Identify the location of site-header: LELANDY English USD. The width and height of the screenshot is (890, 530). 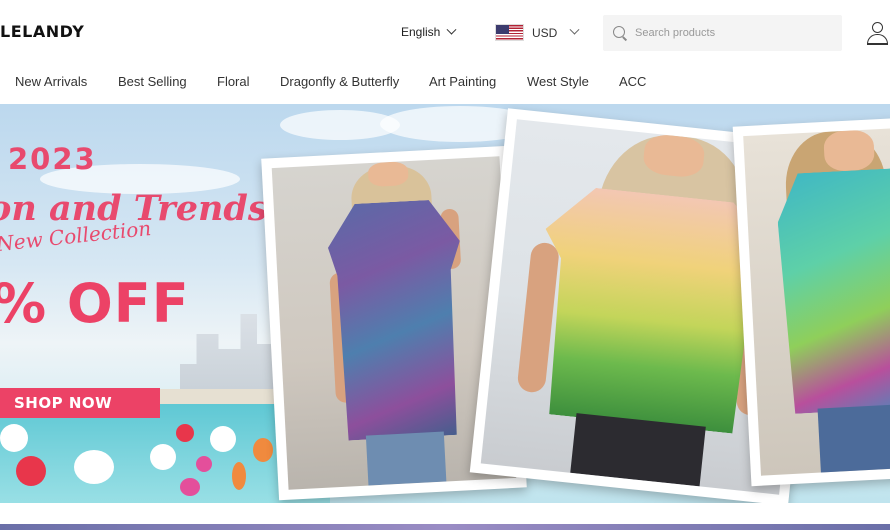
(445, 32).